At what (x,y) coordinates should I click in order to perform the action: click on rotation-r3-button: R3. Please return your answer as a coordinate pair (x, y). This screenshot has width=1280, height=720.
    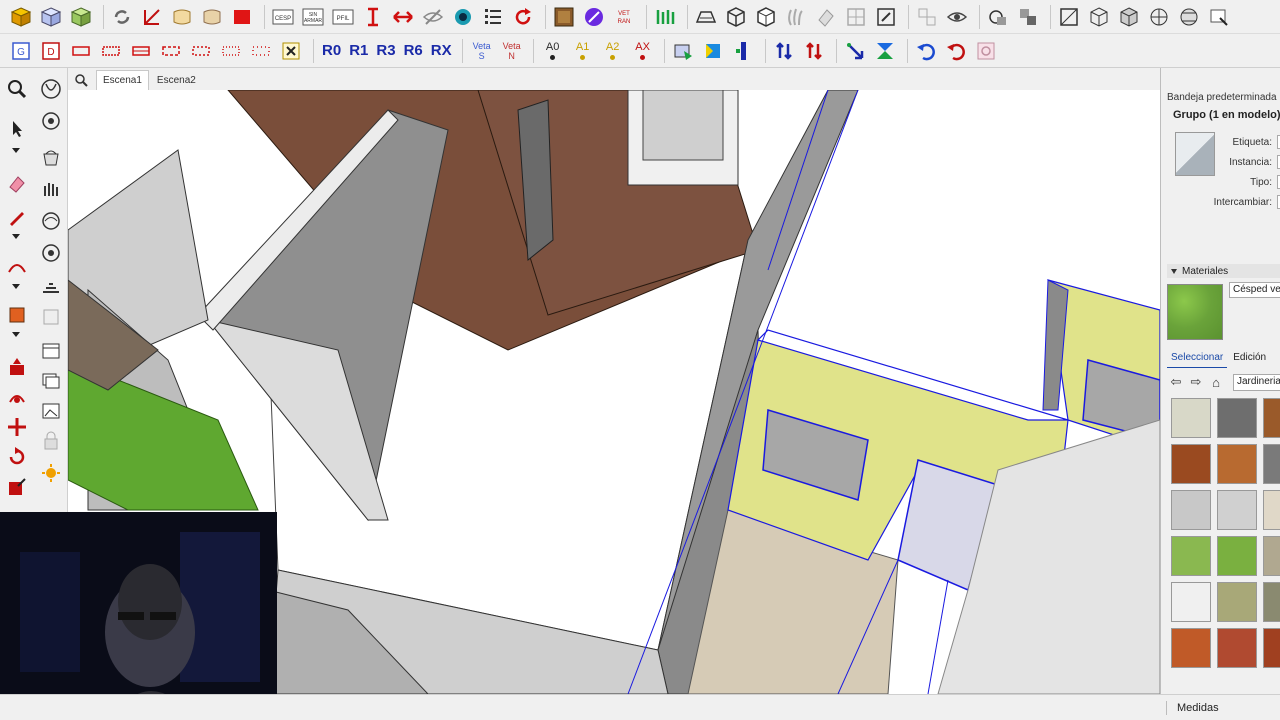
    Looking at the image, I should click on (385, 51).